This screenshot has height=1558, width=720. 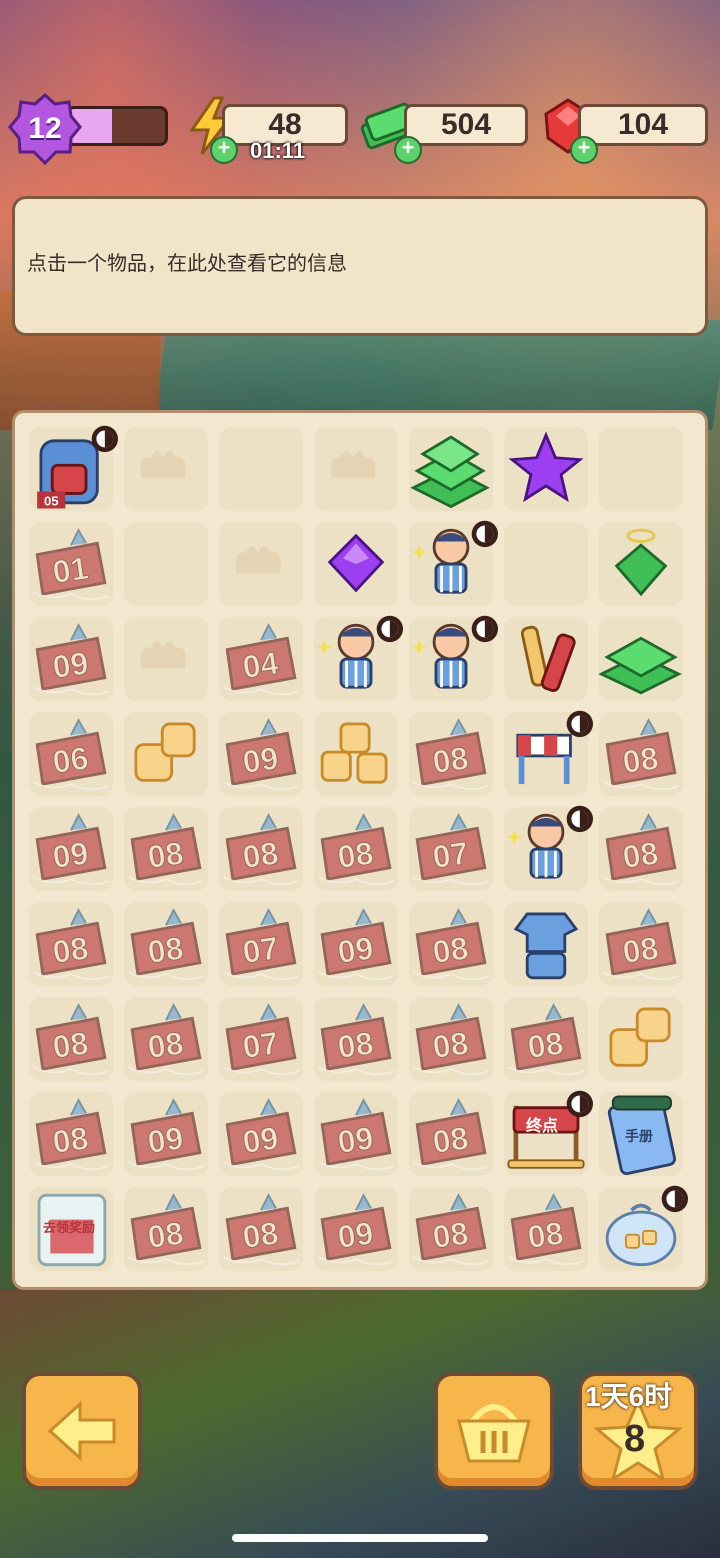 I want to click on star-count: 8, so click(x=635, y=1439).